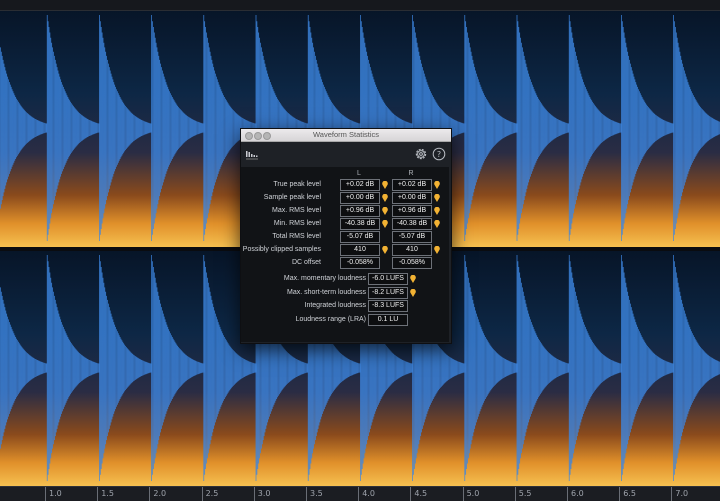 The height and width of the screenshot is (501, 720). Describe the element at coordinates (297, 223) in the screenshot. I see `stat-label: Min. RMS level` at that location.